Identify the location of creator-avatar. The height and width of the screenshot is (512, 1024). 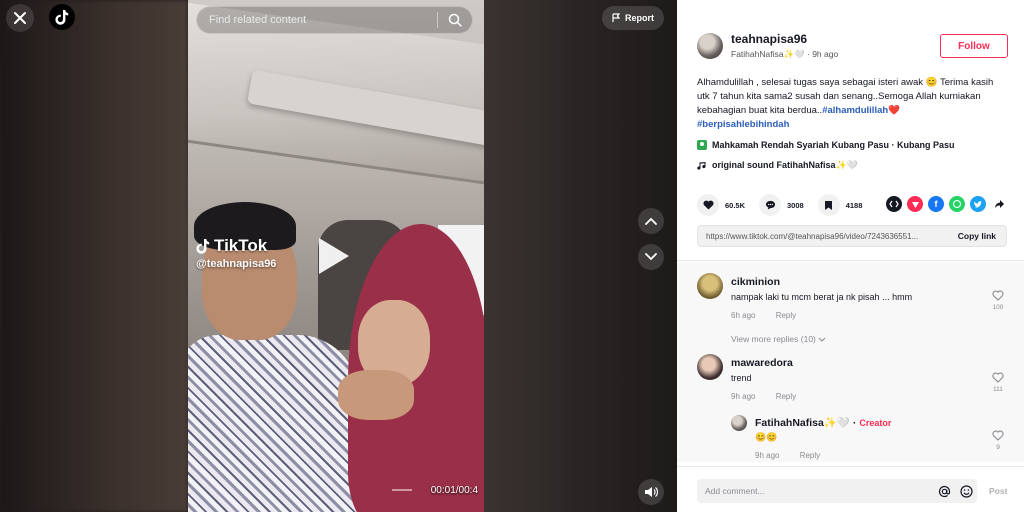
(739, 423).